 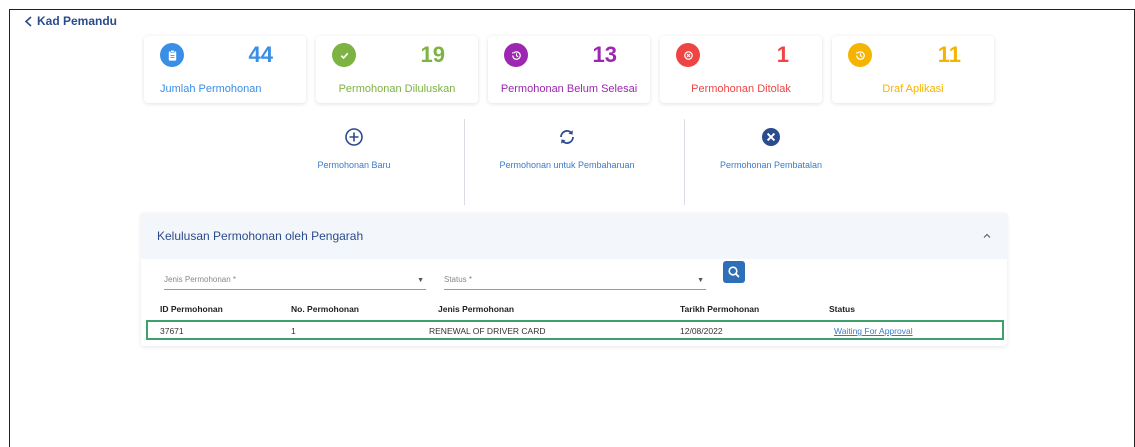 I want to click on stat-count: 44, so click(x=260, y=54).